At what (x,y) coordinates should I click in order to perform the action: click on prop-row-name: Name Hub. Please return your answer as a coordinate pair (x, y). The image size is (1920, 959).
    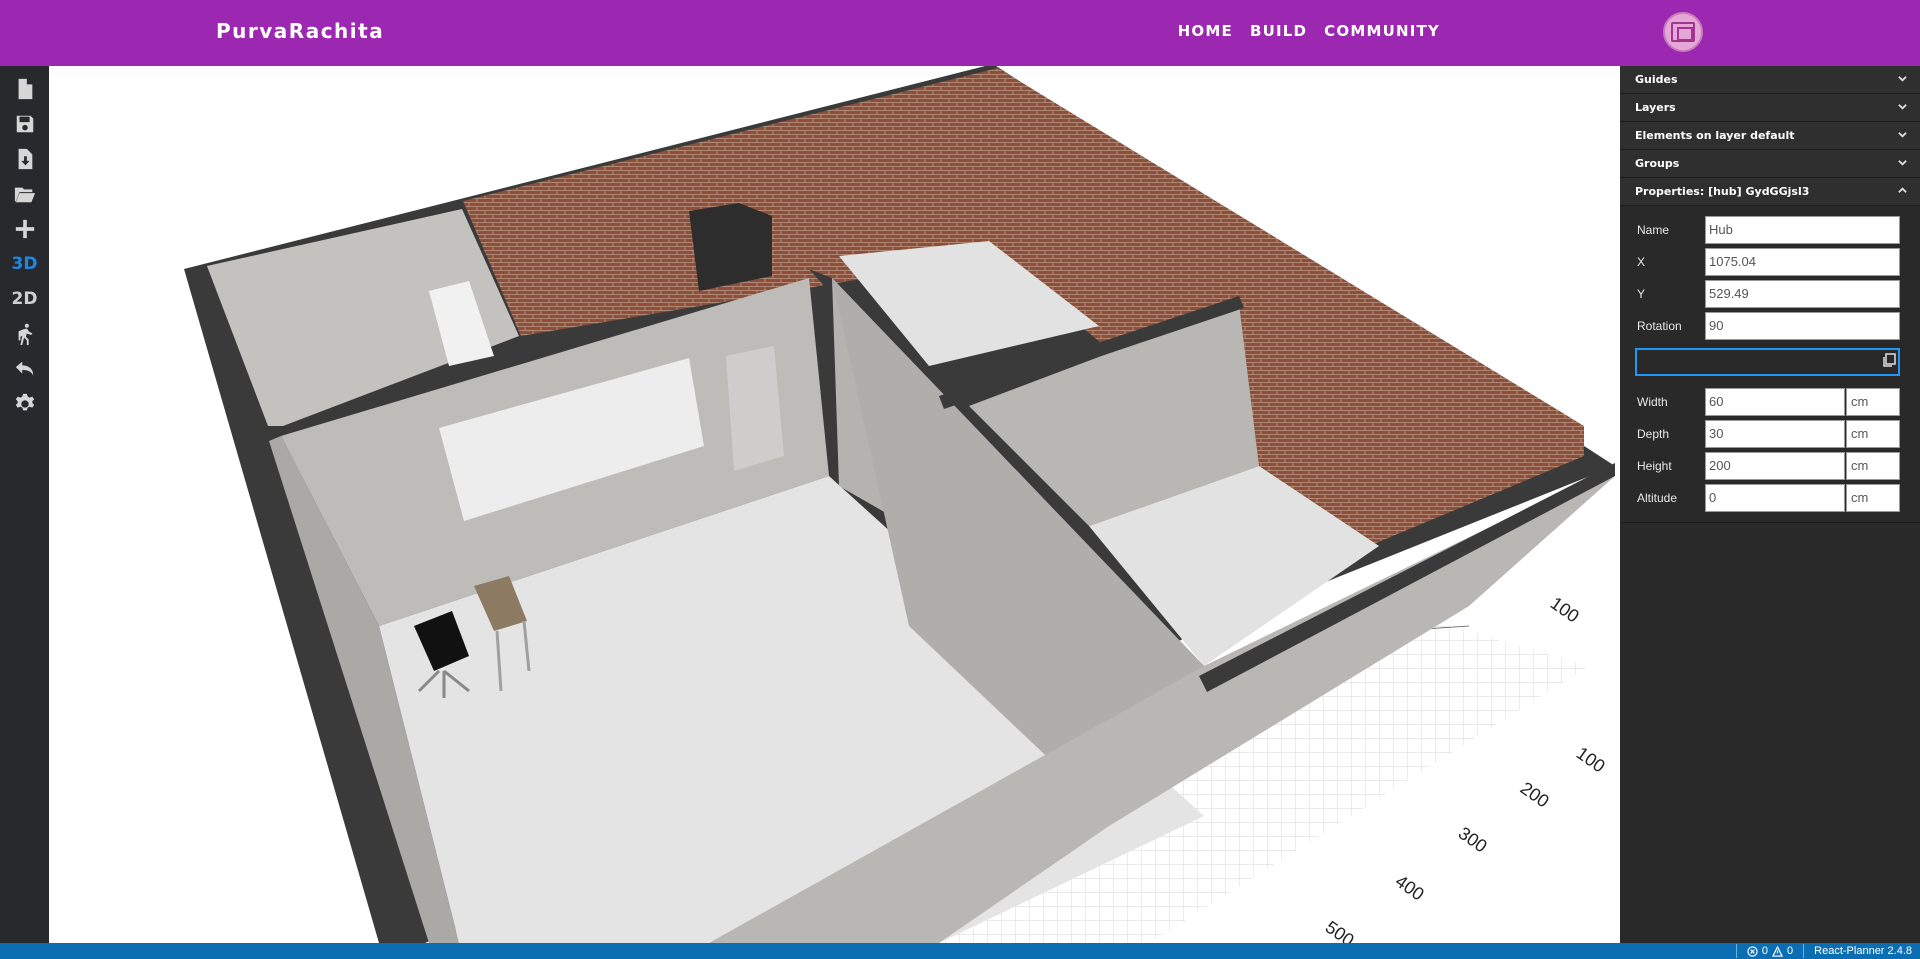
    Looking at the image, I should click on (1770, 230).